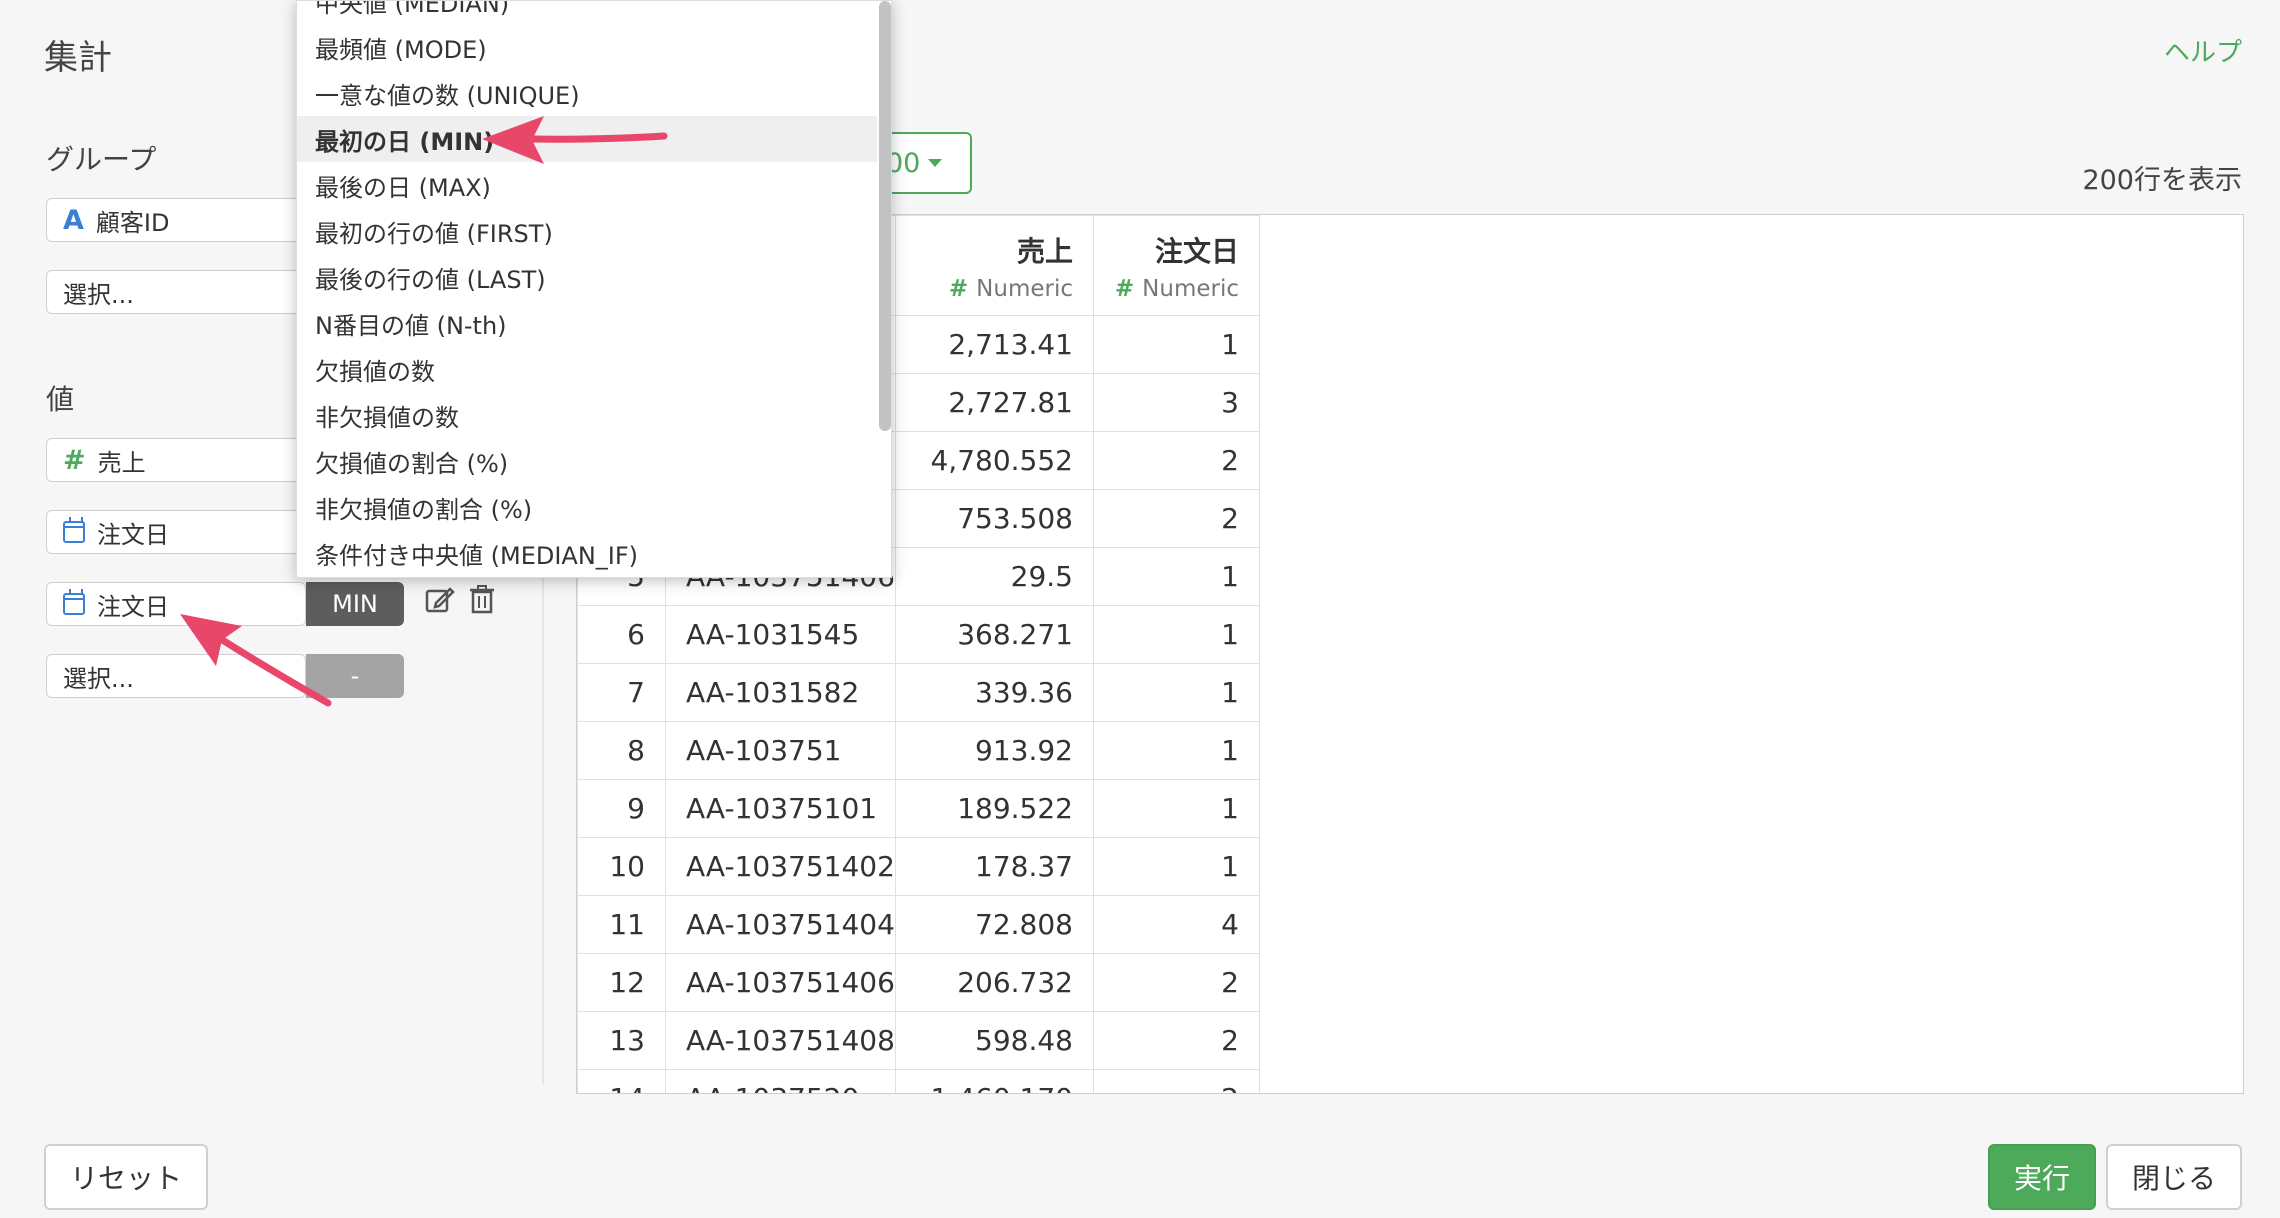  Describe the element at coordinates (994, 692) in the screenshot. I see `sales-cell: 339.36` at that location.